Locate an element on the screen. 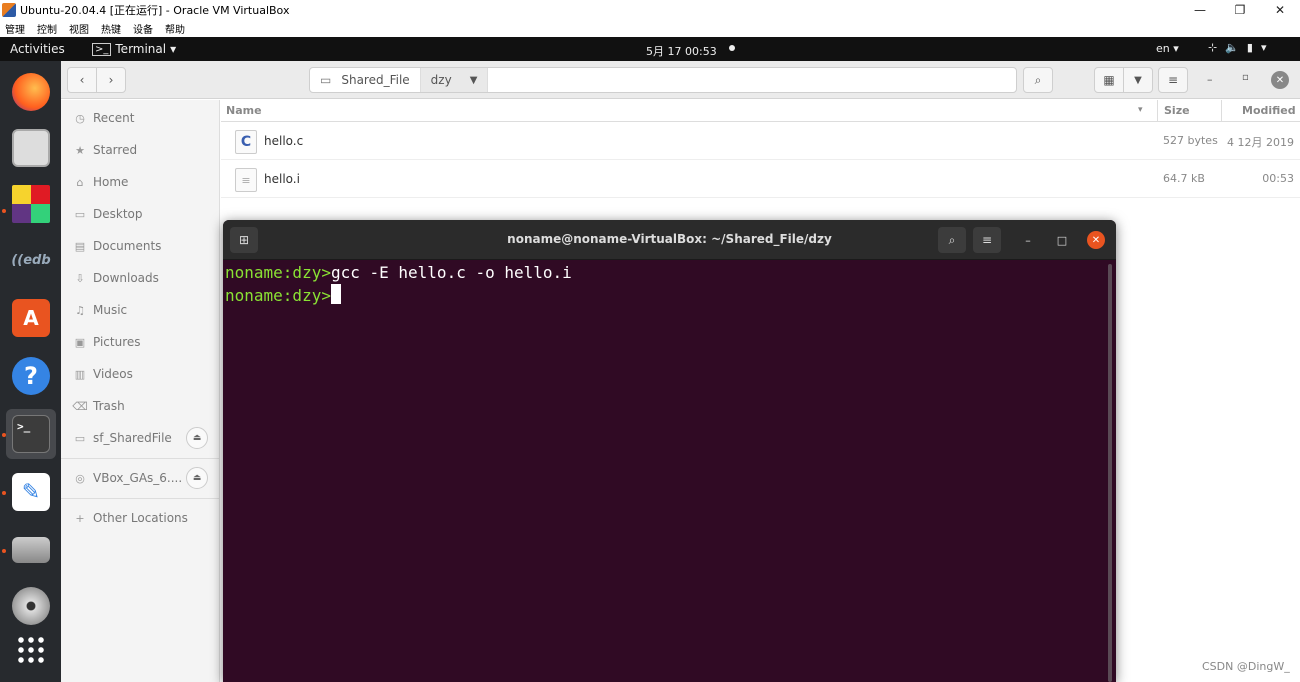 Image resolution: width=1300 pixels, height=682 pixels. desktop-icon: ▭ is located at coordinates (80, 214).